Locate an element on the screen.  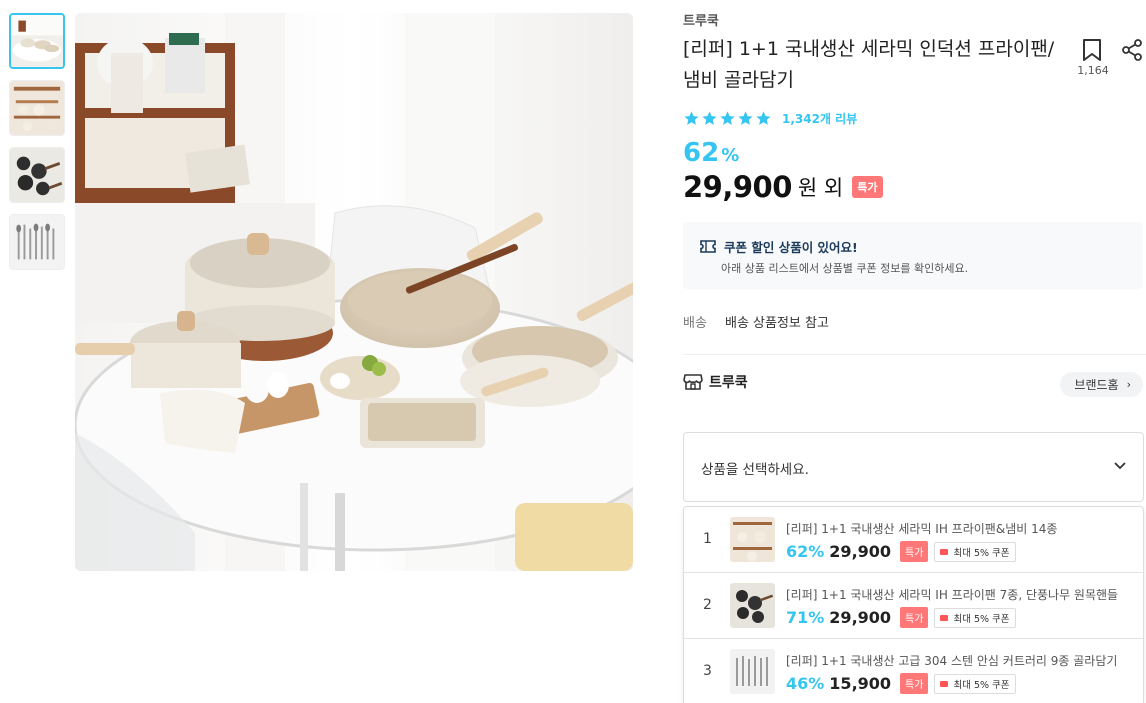
shipping-label: 배송 is located at coordinates (695, 323).